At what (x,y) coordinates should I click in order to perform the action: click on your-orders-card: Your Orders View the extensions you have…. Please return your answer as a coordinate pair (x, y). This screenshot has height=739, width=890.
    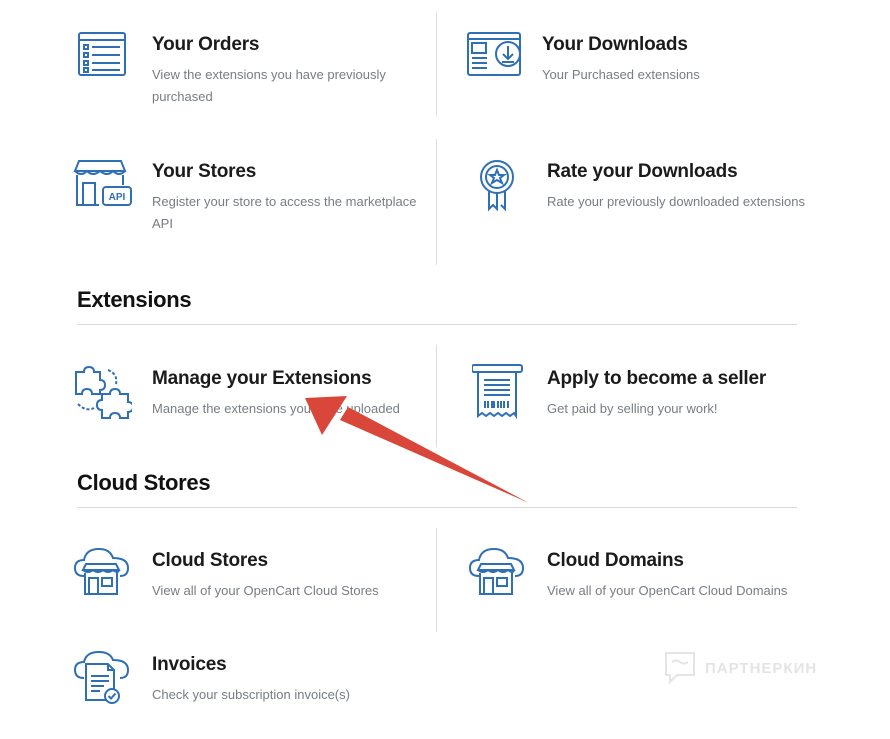
    Looking at the image, I should click on (247, 70).